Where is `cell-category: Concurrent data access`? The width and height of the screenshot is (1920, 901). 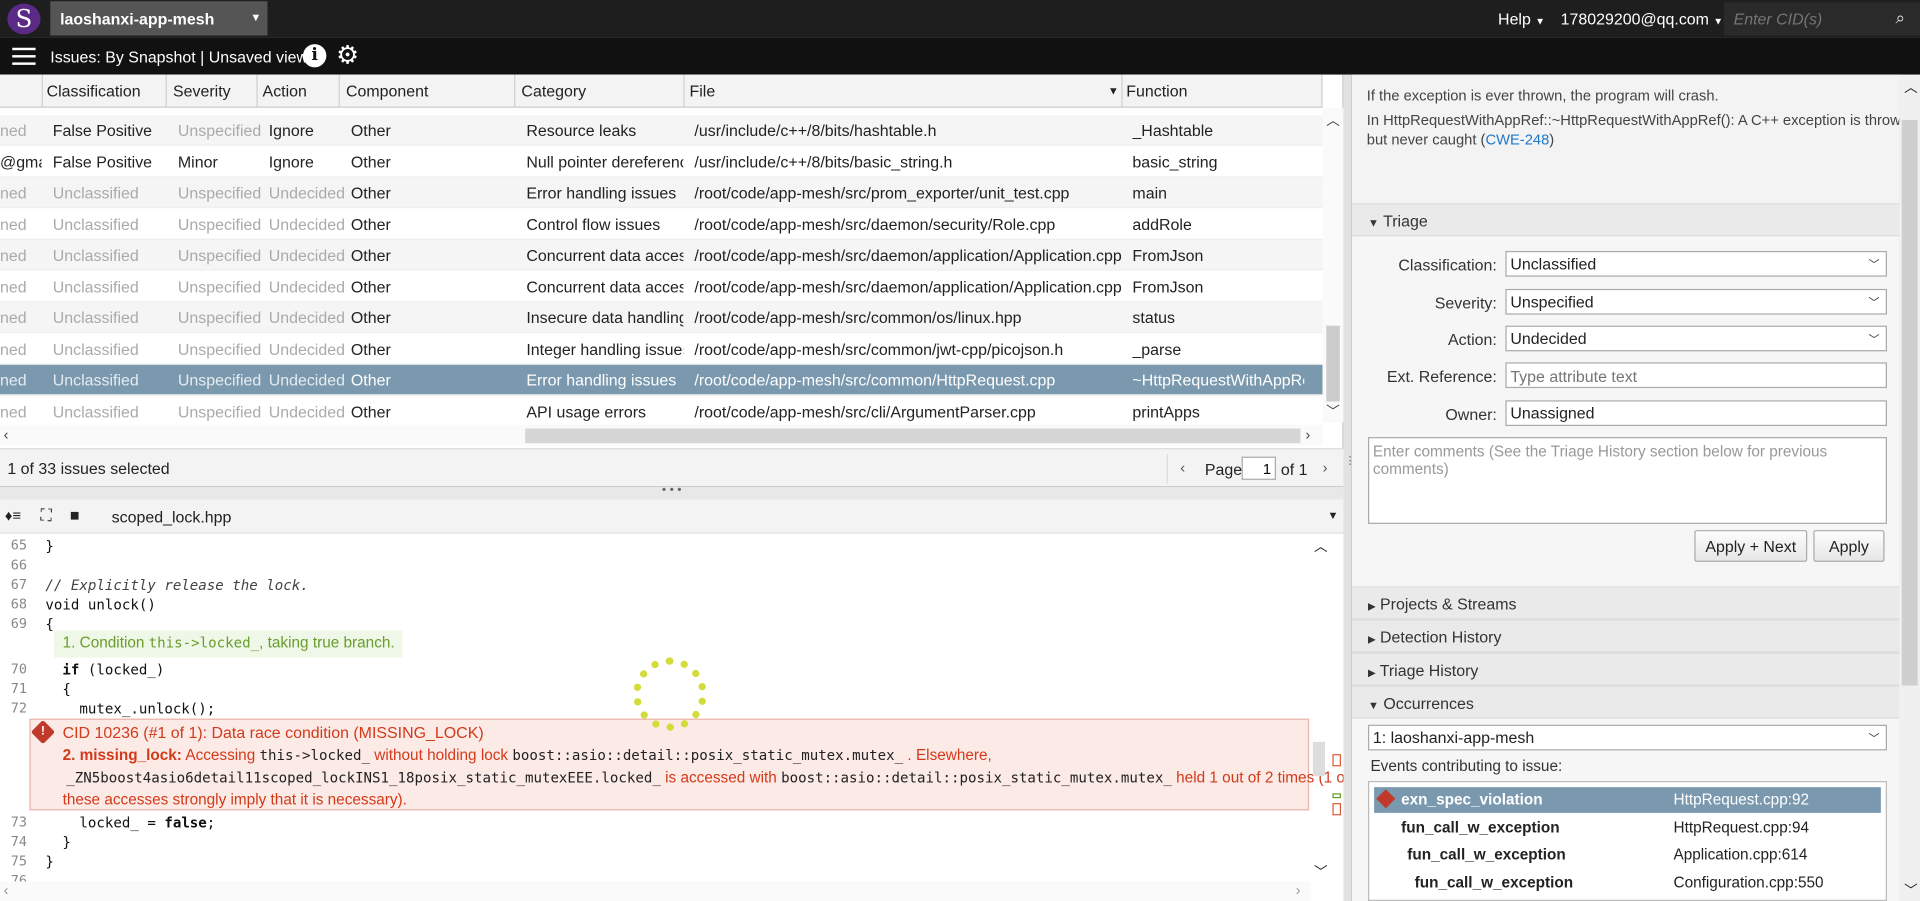 cell-category: Concurrent data access is located at coordinates (604, 286).